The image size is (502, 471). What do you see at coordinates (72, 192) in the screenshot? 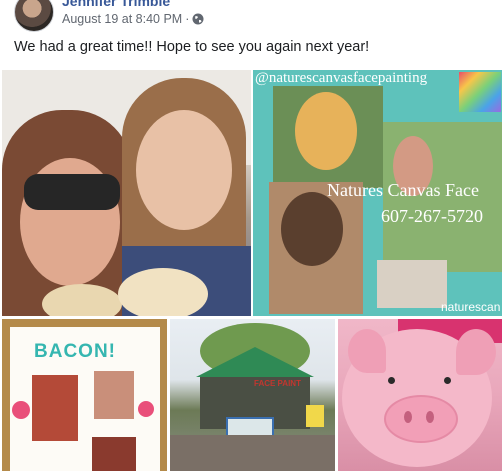
I see `sunglasses` at bounding box center [72, 192].